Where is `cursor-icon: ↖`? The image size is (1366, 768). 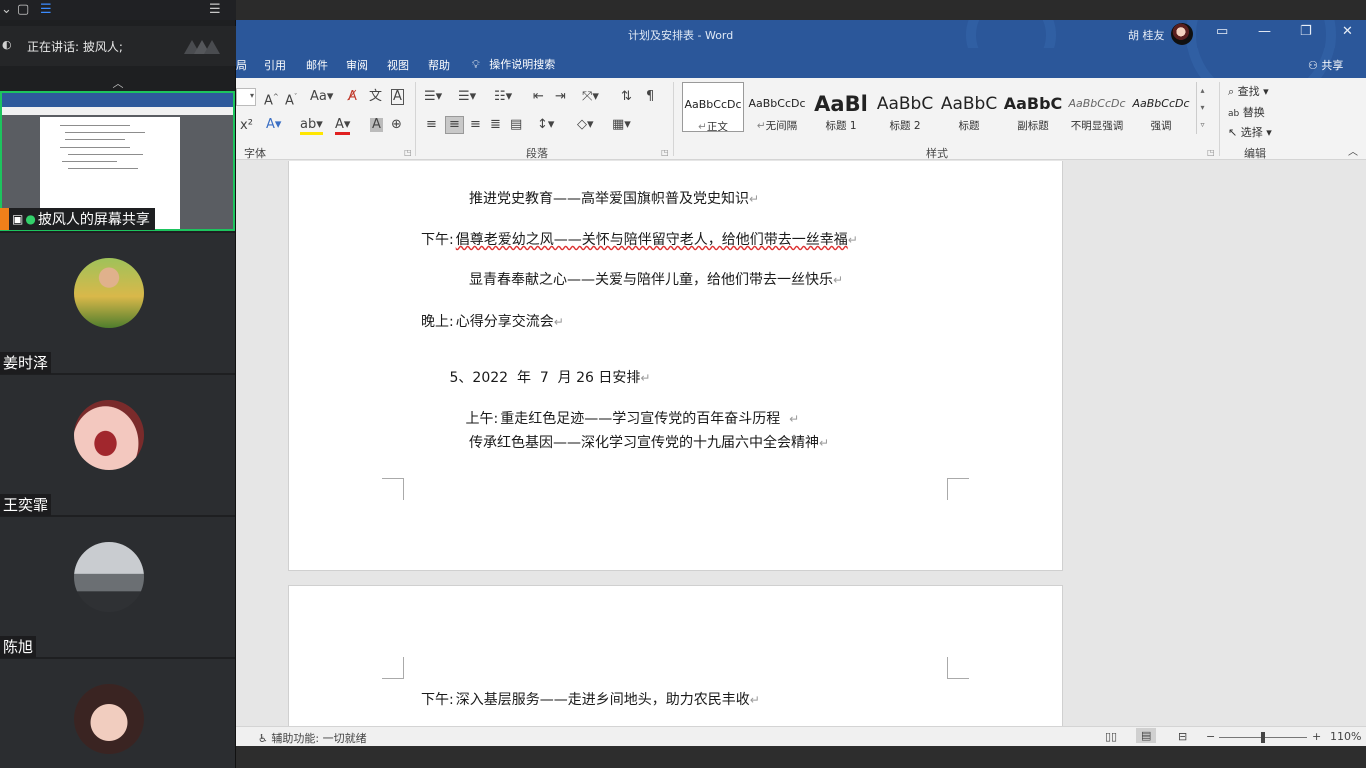 cursor-icon: ↖ is located at coordinates (1233, 132).